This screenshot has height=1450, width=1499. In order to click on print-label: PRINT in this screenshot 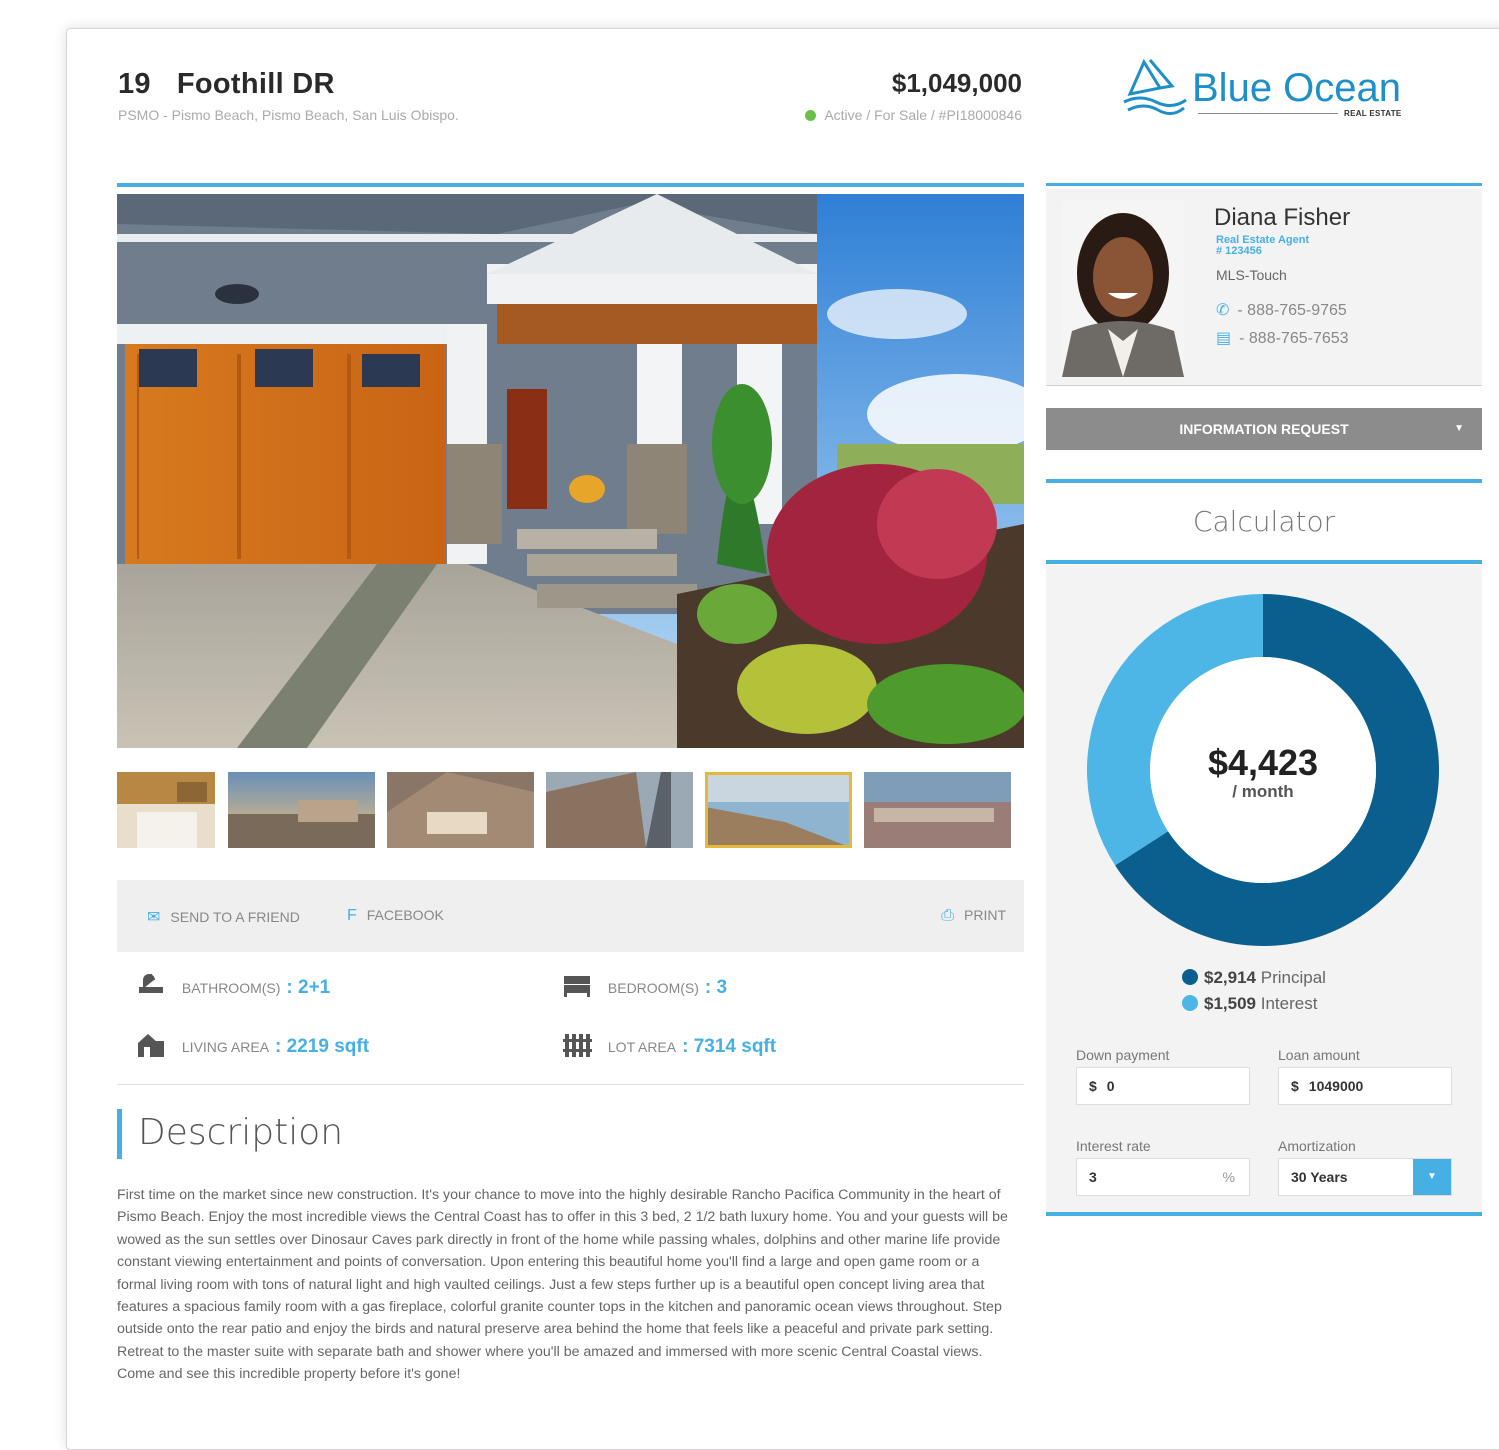, I will do `click(985, 915)`.